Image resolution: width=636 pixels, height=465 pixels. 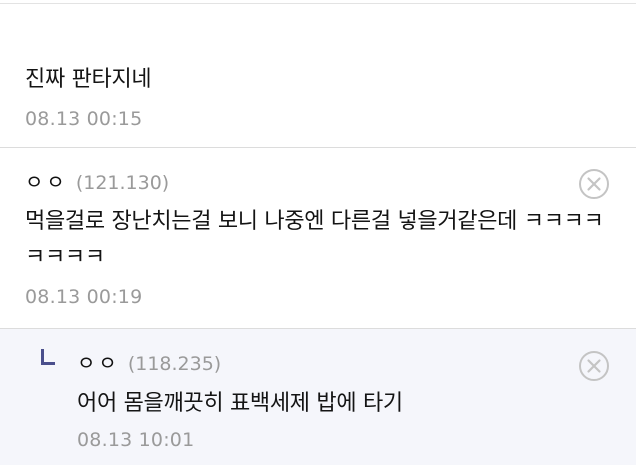 I want to click on comment-date: 08.13 00:19, so click(x=84, y=297).